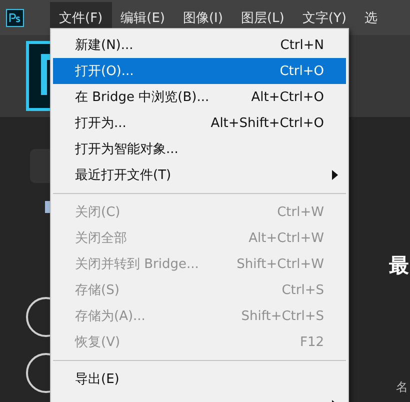 This screenshot has height=402, width=410. Describe the element at coordinates (399, 265) in the screenshot. I see `section-heading: 最` at that location.